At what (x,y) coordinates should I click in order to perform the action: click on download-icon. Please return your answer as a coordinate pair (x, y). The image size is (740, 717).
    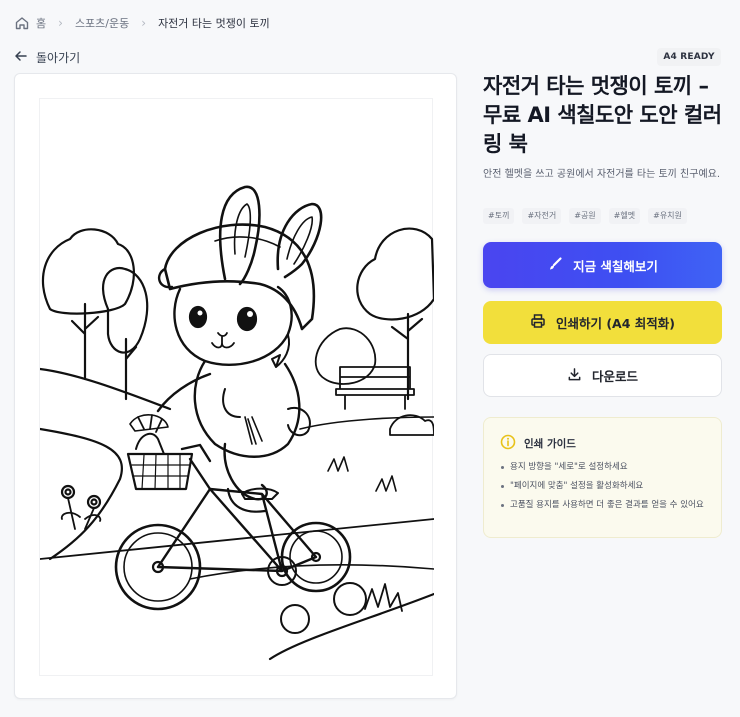
    Looking at the image, I should click on (574, 376).